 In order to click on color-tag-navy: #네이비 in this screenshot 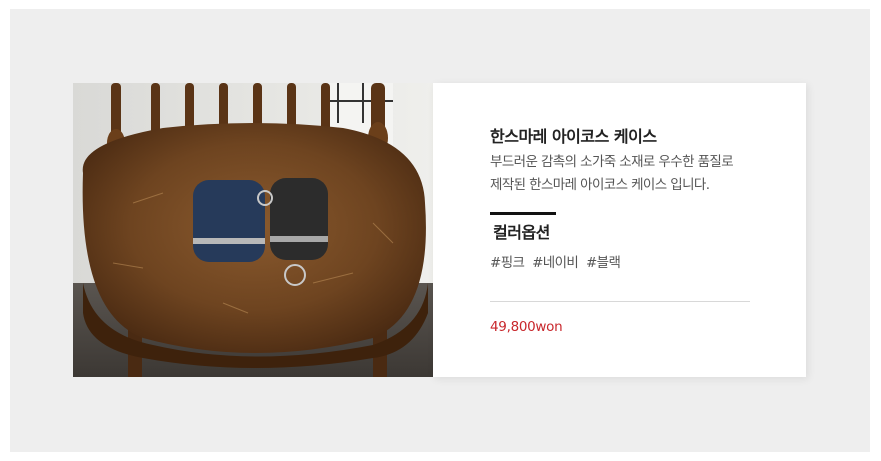, I will do `click(555, 263)`.